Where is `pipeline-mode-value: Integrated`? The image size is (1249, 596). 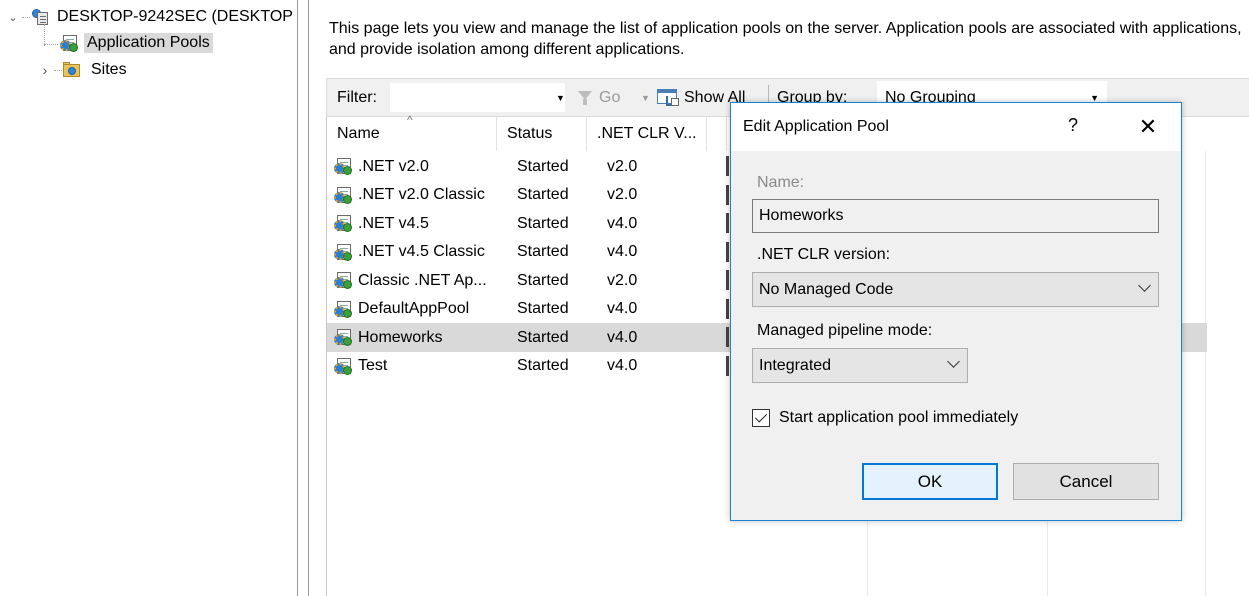 pipeline-mode-value: Integrated is located at coordinates (795, 365).